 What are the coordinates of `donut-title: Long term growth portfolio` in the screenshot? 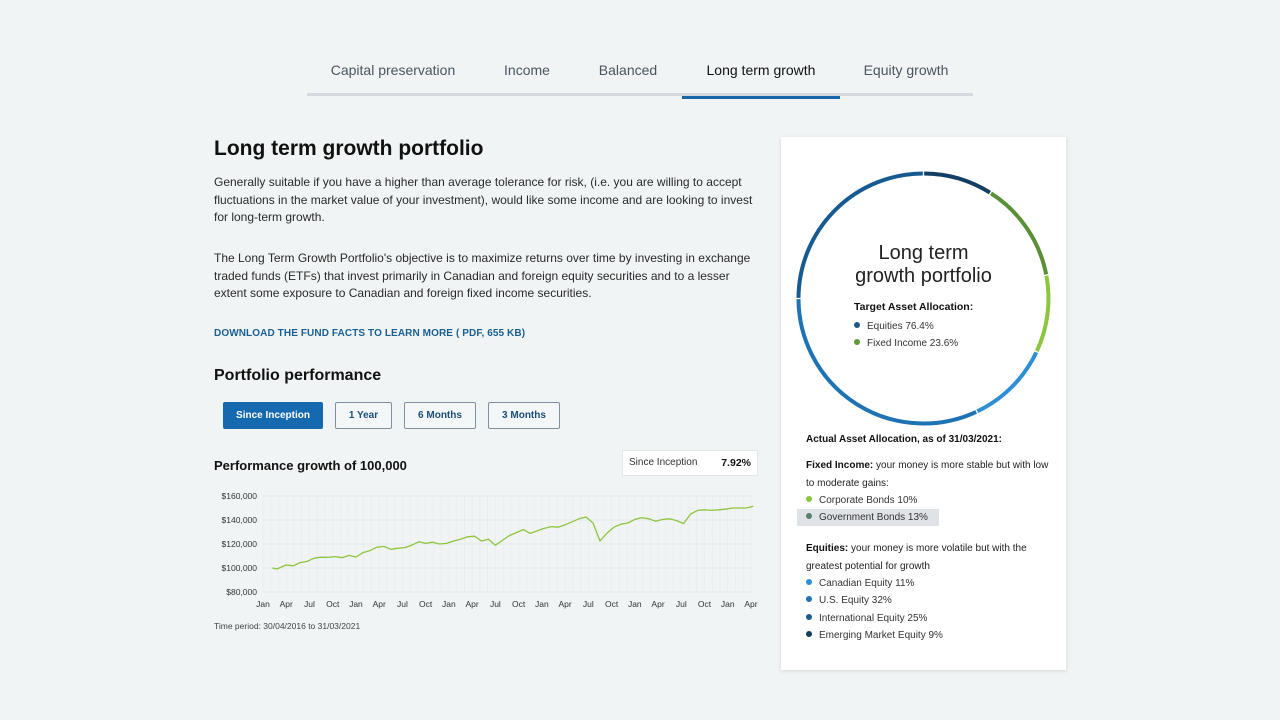 It's located at (923, 265).